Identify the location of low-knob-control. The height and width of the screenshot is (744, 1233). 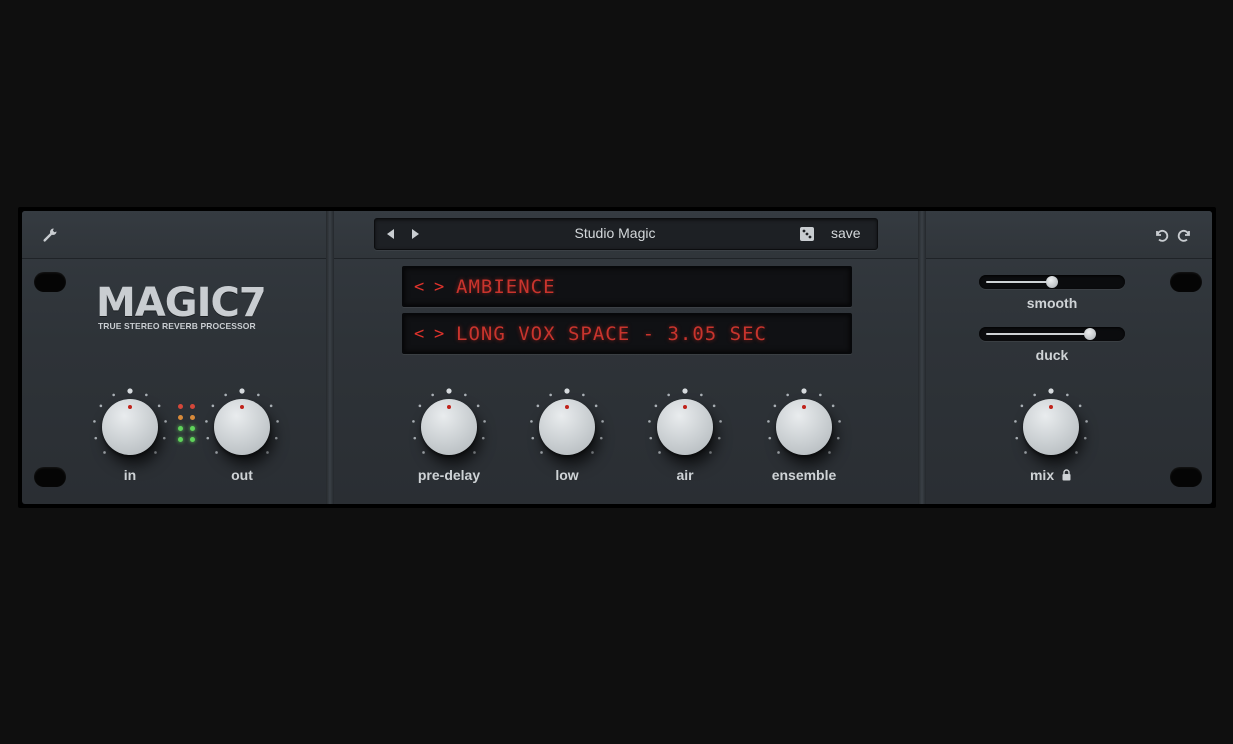
(567, 431).